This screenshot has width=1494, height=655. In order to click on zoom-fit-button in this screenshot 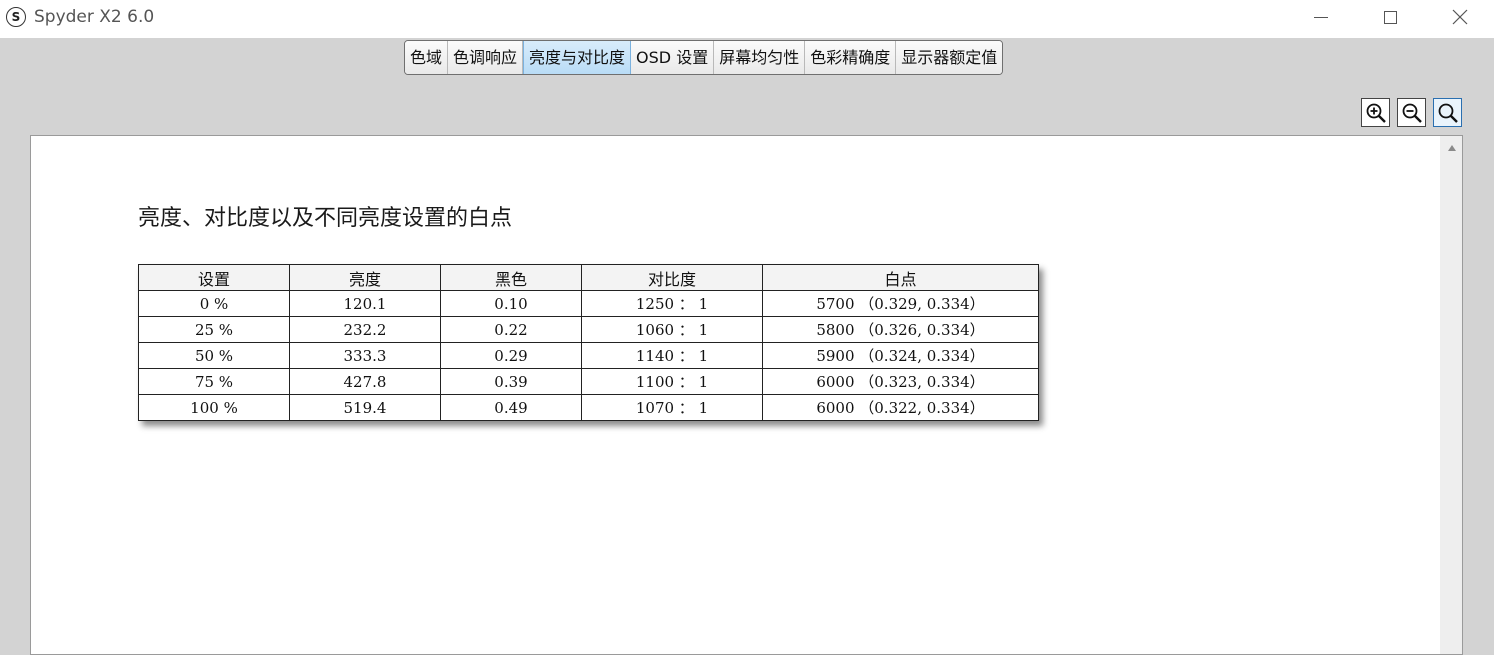, I will do `click(1447, 112)`.